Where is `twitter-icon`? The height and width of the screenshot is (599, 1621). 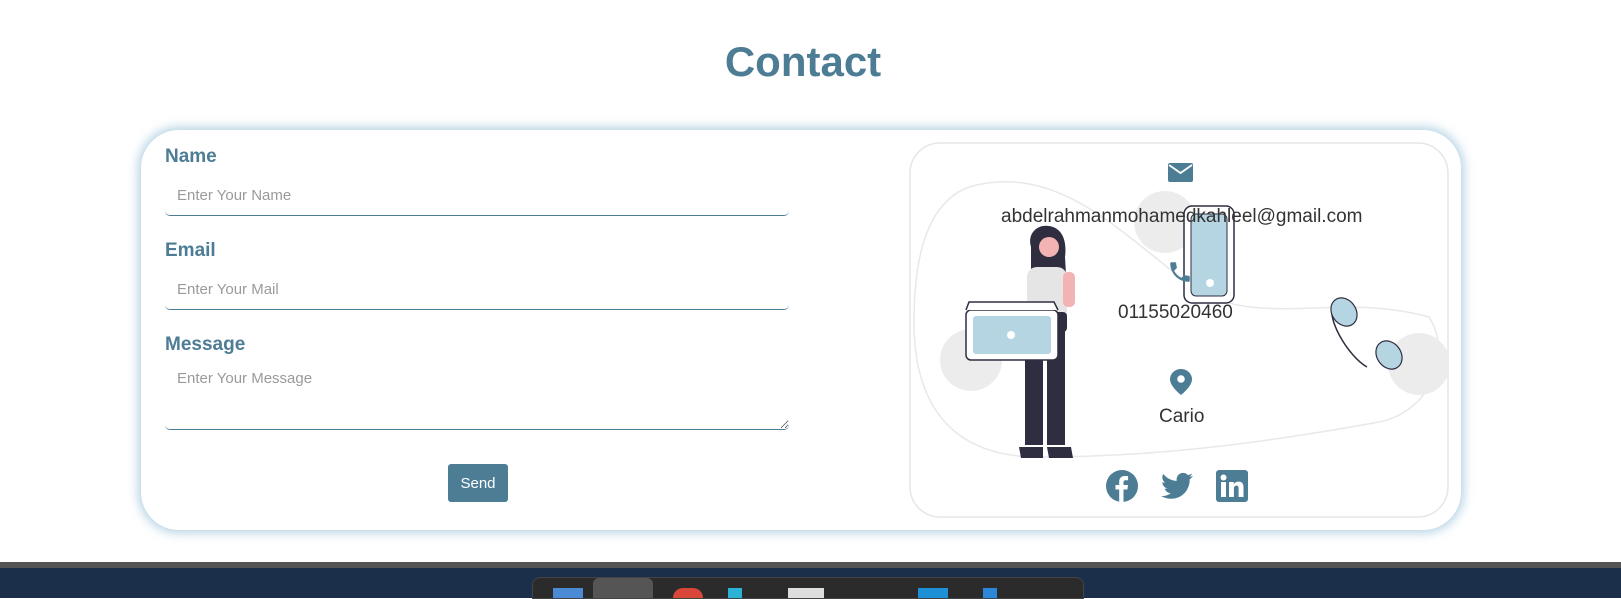 twitter-icon is located at coordinates (1177, 486).